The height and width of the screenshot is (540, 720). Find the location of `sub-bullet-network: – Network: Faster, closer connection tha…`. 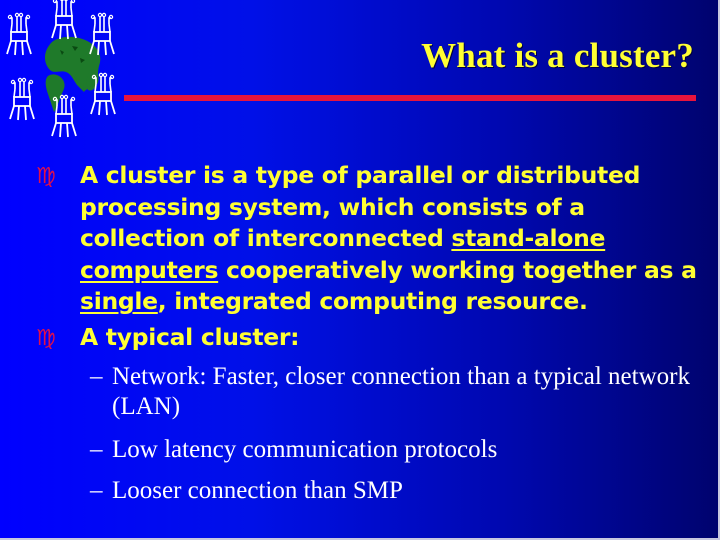

sub-bullet-network: – Network: Faster, closer connection tha… is located at coordinates (390, 392).